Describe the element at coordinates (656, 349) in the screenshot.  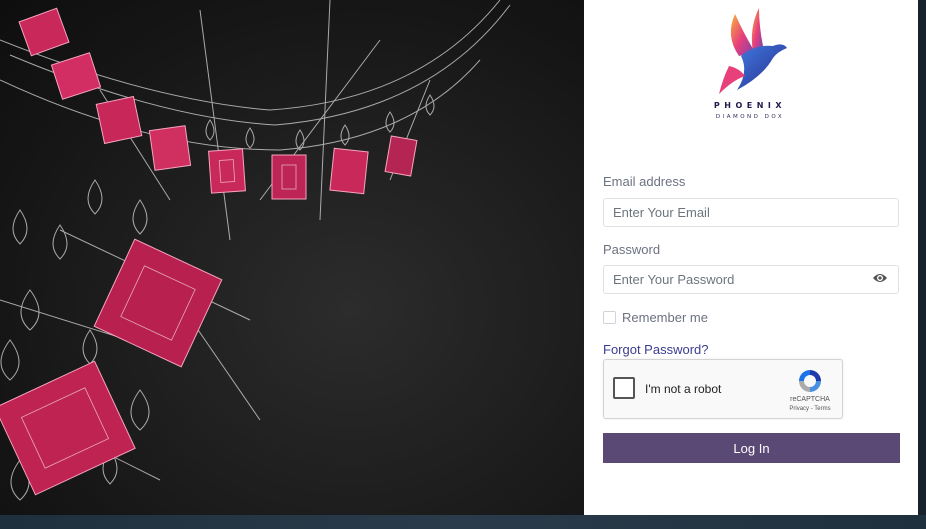
I see `forgot-password-link: Forgot Password?` at that location.